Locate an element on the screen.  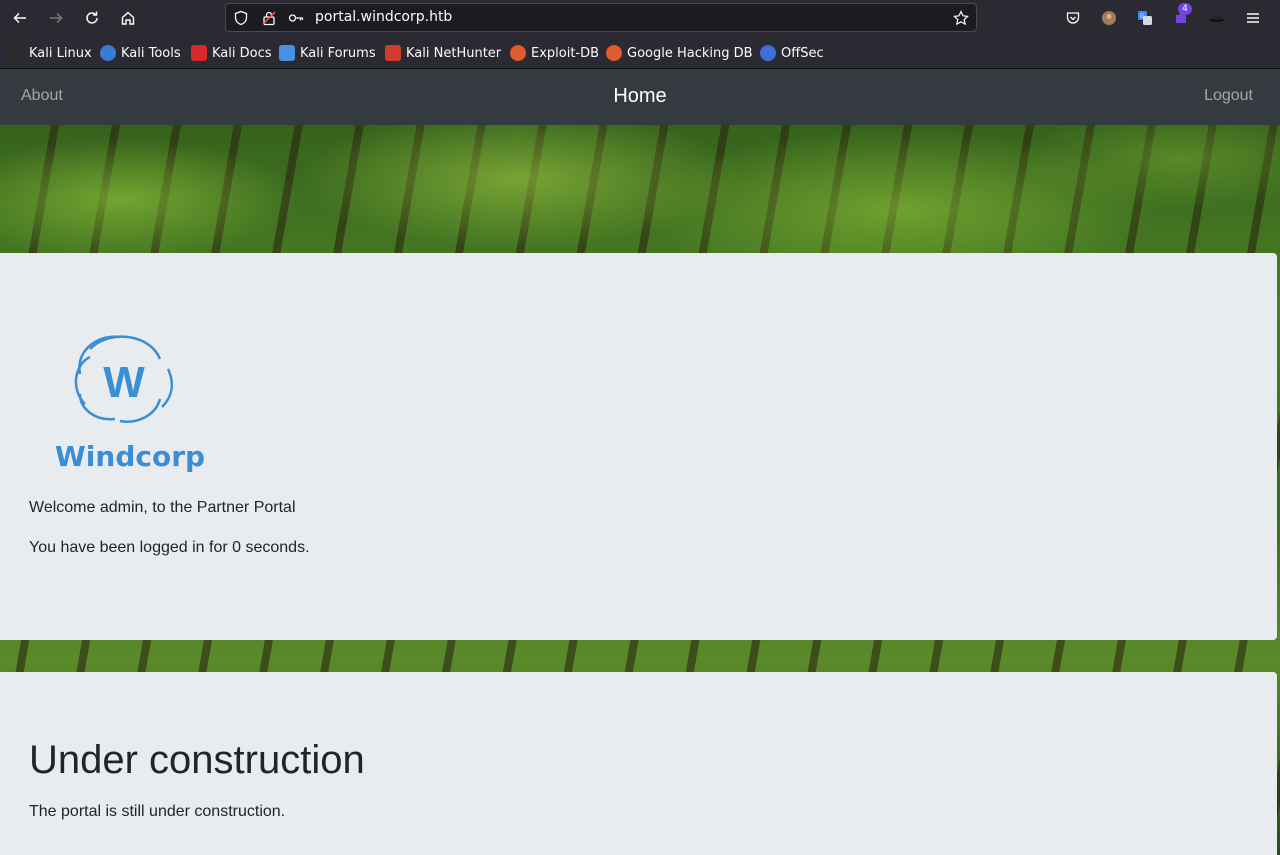
svg-text: G is located at coordinates (1142, 16).